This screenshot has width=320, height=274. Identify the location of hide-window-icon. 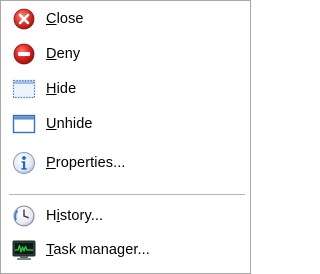
(24, 89).